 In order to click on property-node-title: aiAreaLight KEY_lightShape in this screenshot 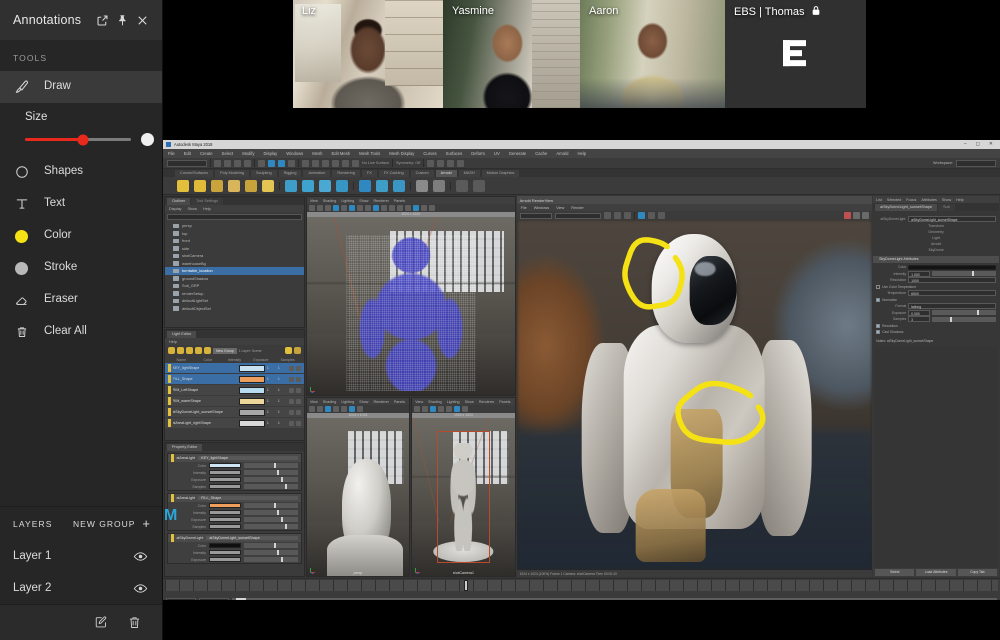, I will do `click(234, 458)`.